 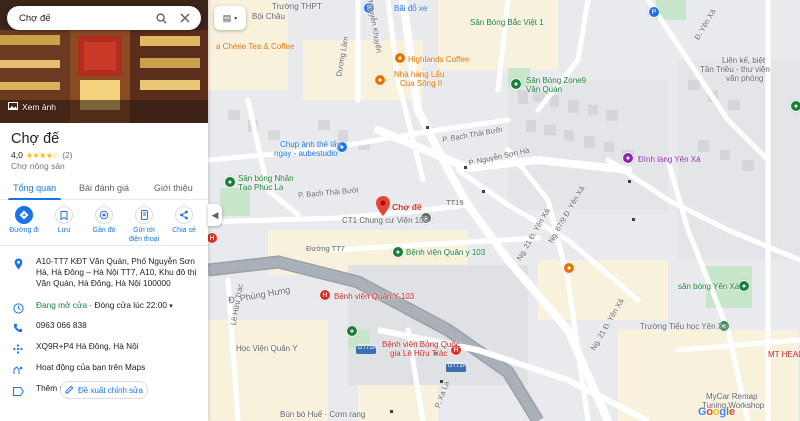 I want to click on poi-label: Sân Bóng Zone9, so click(x=556, y=80).